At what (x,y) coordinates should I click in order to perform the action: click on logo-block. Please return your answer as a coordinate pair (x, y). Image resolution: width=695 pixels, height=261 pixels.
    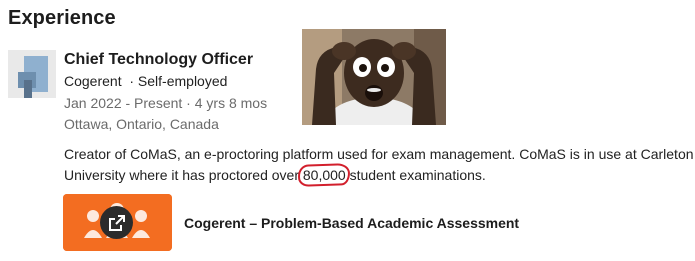
    Looking at the image, I should click on (28, 89).